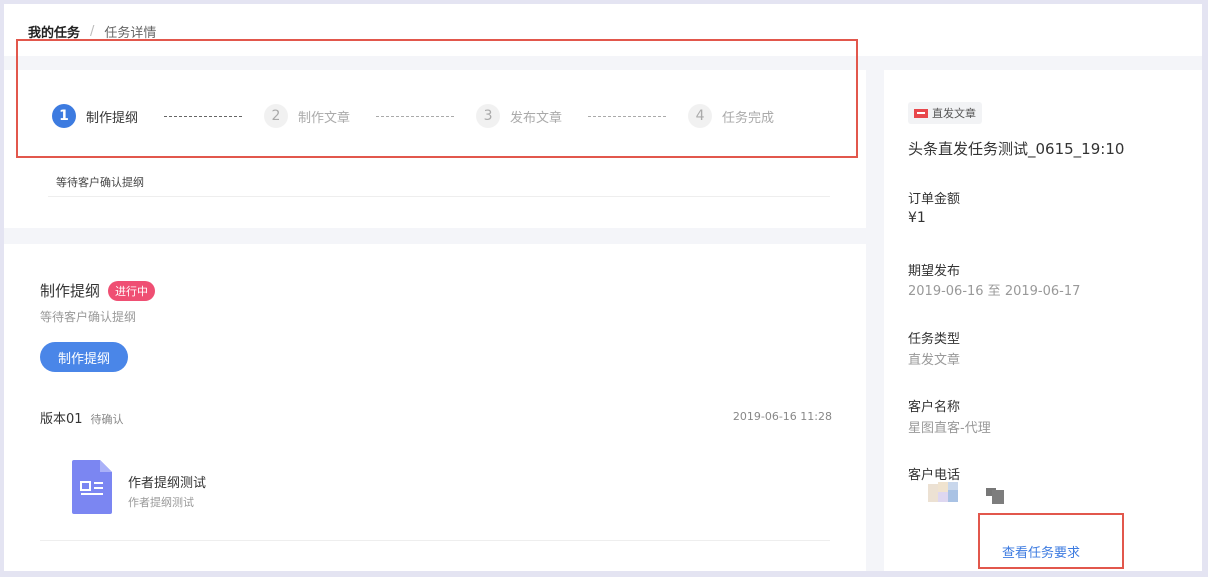 The width and height of the screenshot is (1208, 577). Describe the element at coordinates (1016, 149) in the screenshot. I see `task-name: 头条直发任务测试_0615_19:10` at that location.